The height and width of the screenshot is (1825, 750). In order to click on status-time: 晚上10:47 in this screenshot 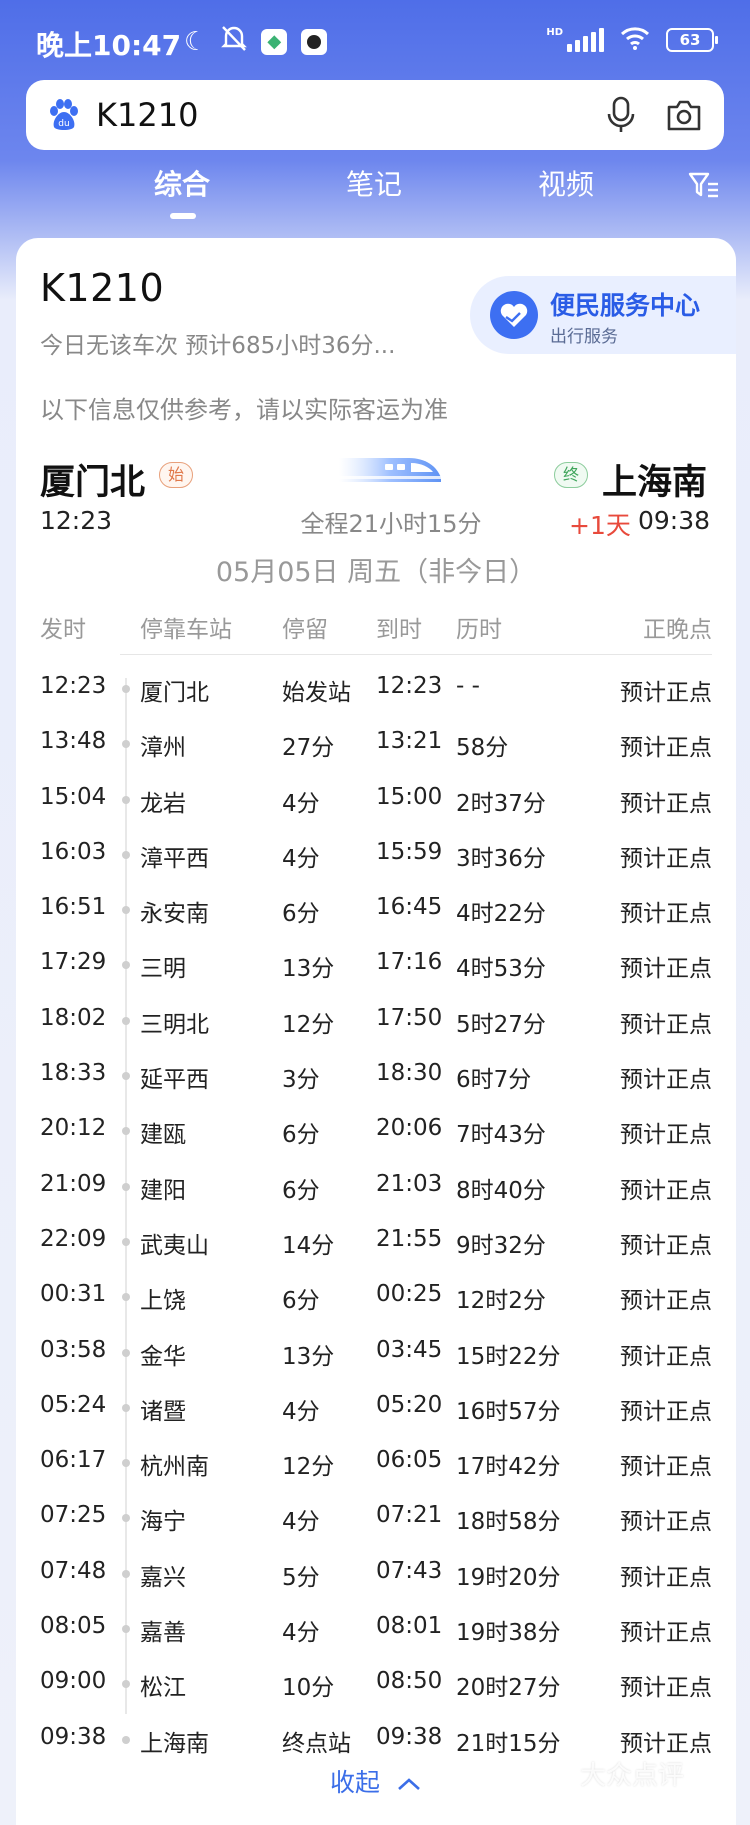, I will do `click(109, 45)`.